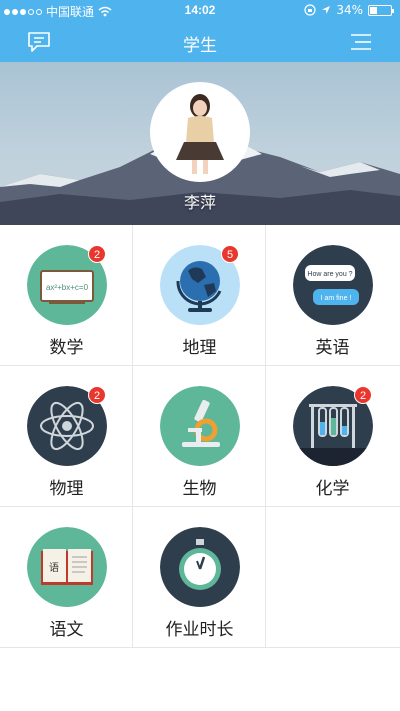 The width and height of the screenshot is (400, 711). I want to click on subject-biology: 生物, so click(199, 436).